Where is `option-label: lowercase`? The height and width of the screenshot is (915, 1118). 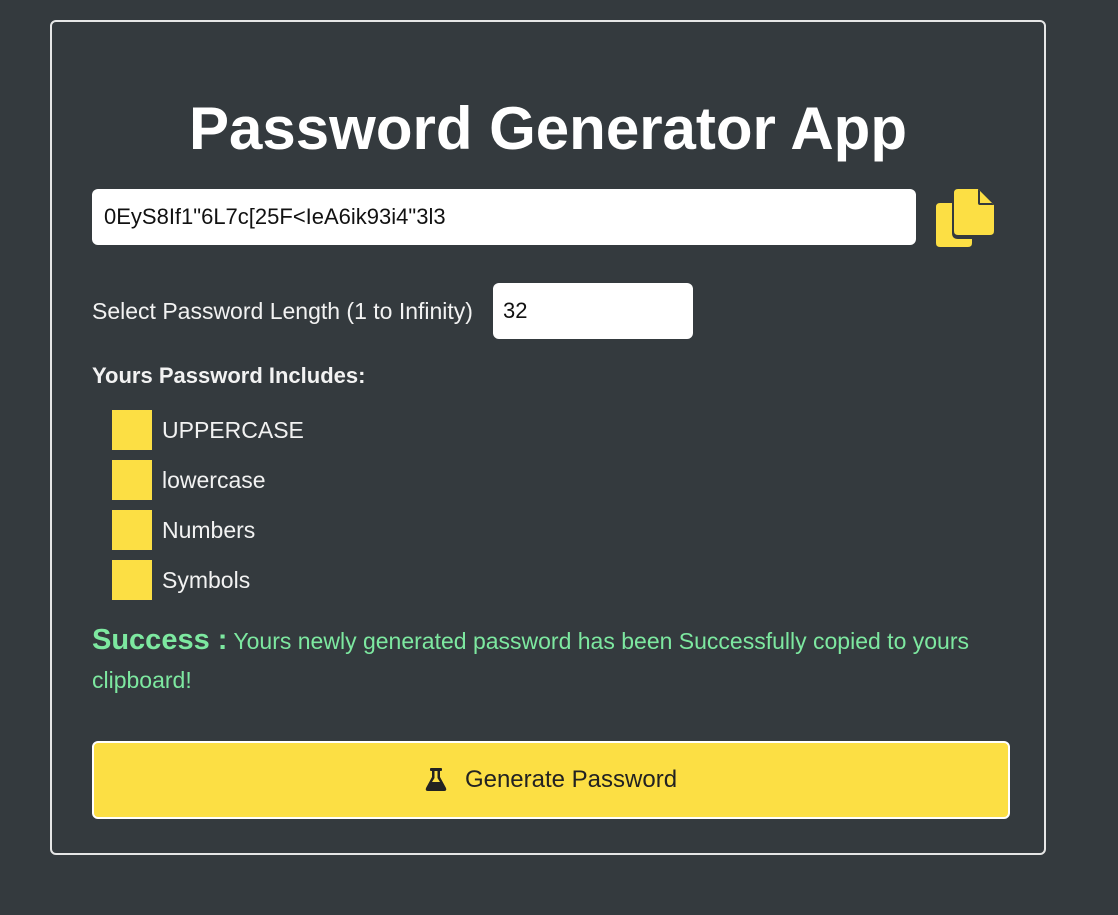
option-label: lowercase is located at coordinates (214, 479).